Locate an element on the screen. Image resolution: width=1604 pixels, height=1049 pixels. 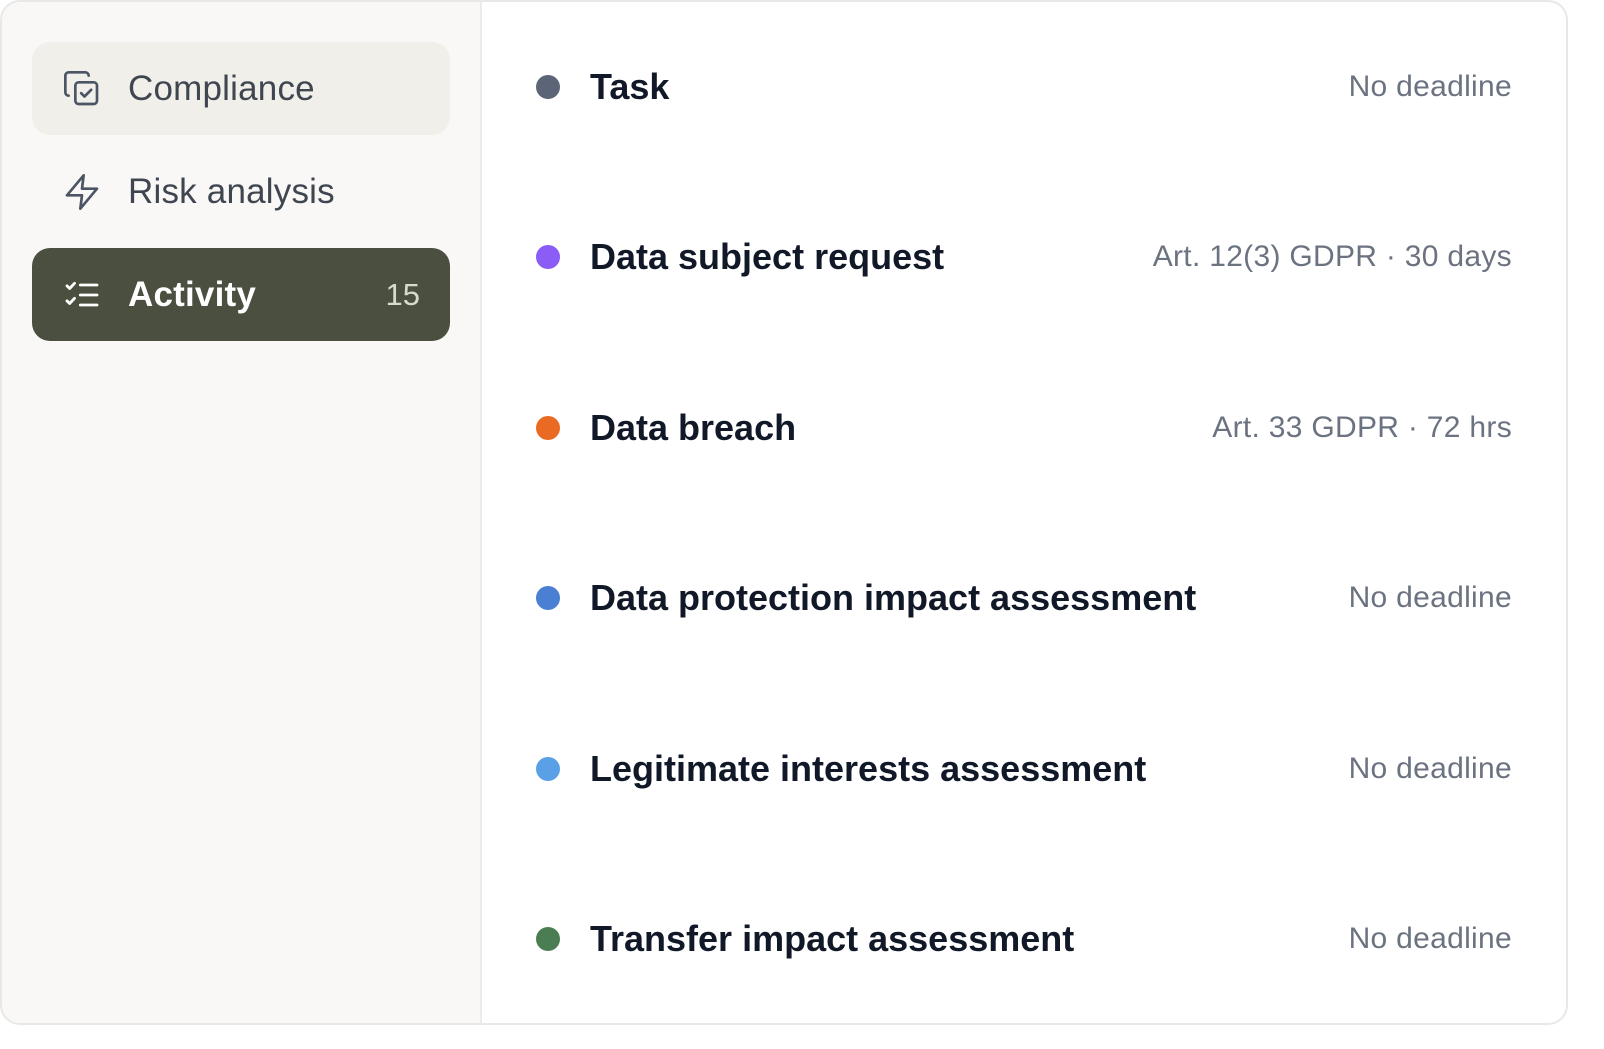
activity-title: Transfer impact assessment is located at coordinates (832, 939).